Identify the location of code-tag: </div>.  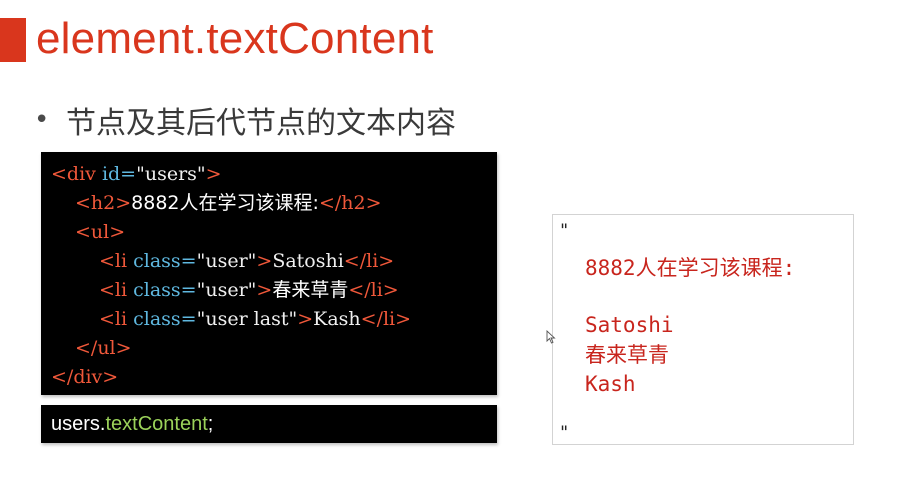
(85, 377).